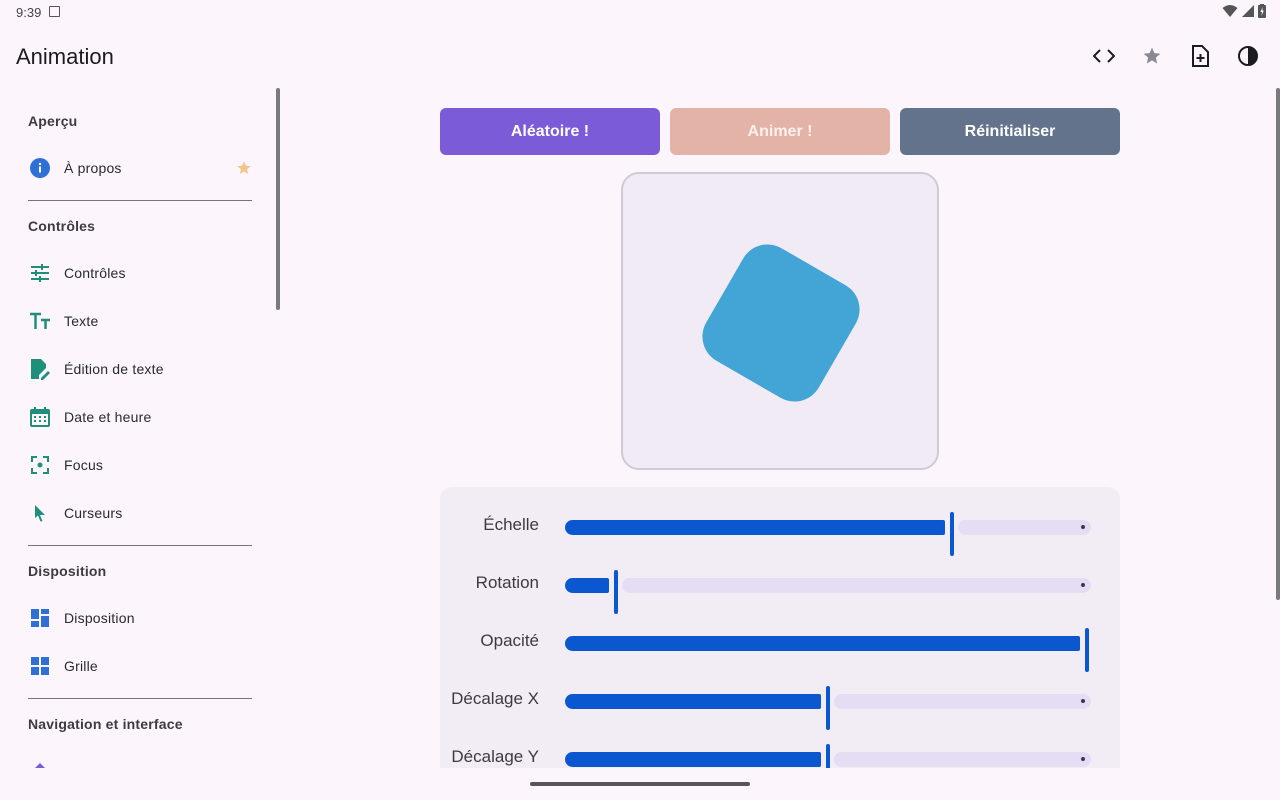  Describe the element at coordinates (95, 273) in the screenshot. I see `sidebar-item-label: Contrôles` at that location.